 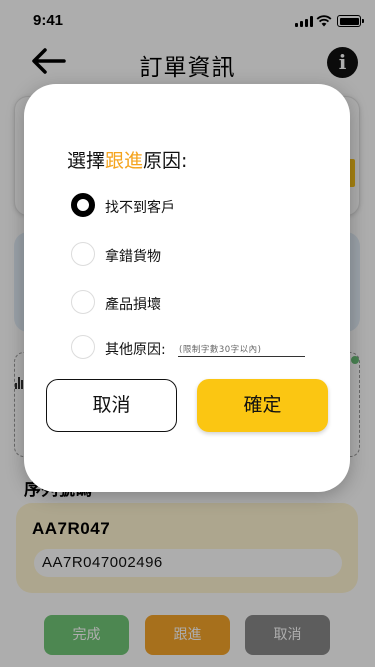 I want to click on reason-option-customer-not-found: 找不到客戶, so click(x=201, y=206).